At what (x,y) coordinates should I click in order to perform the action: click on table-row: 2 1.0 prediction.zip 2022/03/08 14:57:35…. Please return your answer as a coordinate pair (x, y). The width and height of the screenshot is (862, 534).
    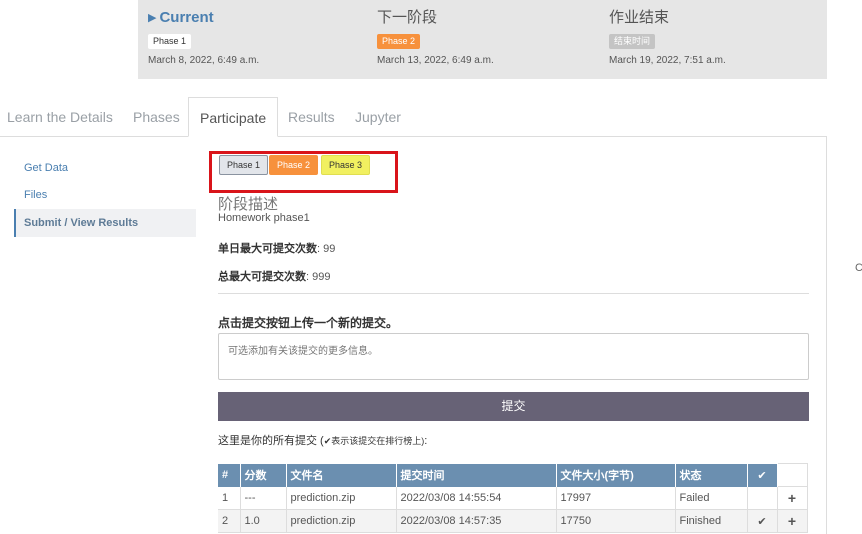
    Looking at the image, I should click on (513, 521).